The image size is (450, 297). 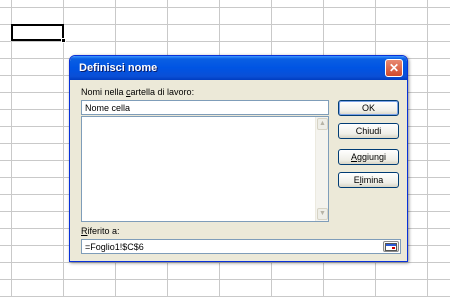 I want to click on delete-button: Elimina, so click(x=368, y=180).